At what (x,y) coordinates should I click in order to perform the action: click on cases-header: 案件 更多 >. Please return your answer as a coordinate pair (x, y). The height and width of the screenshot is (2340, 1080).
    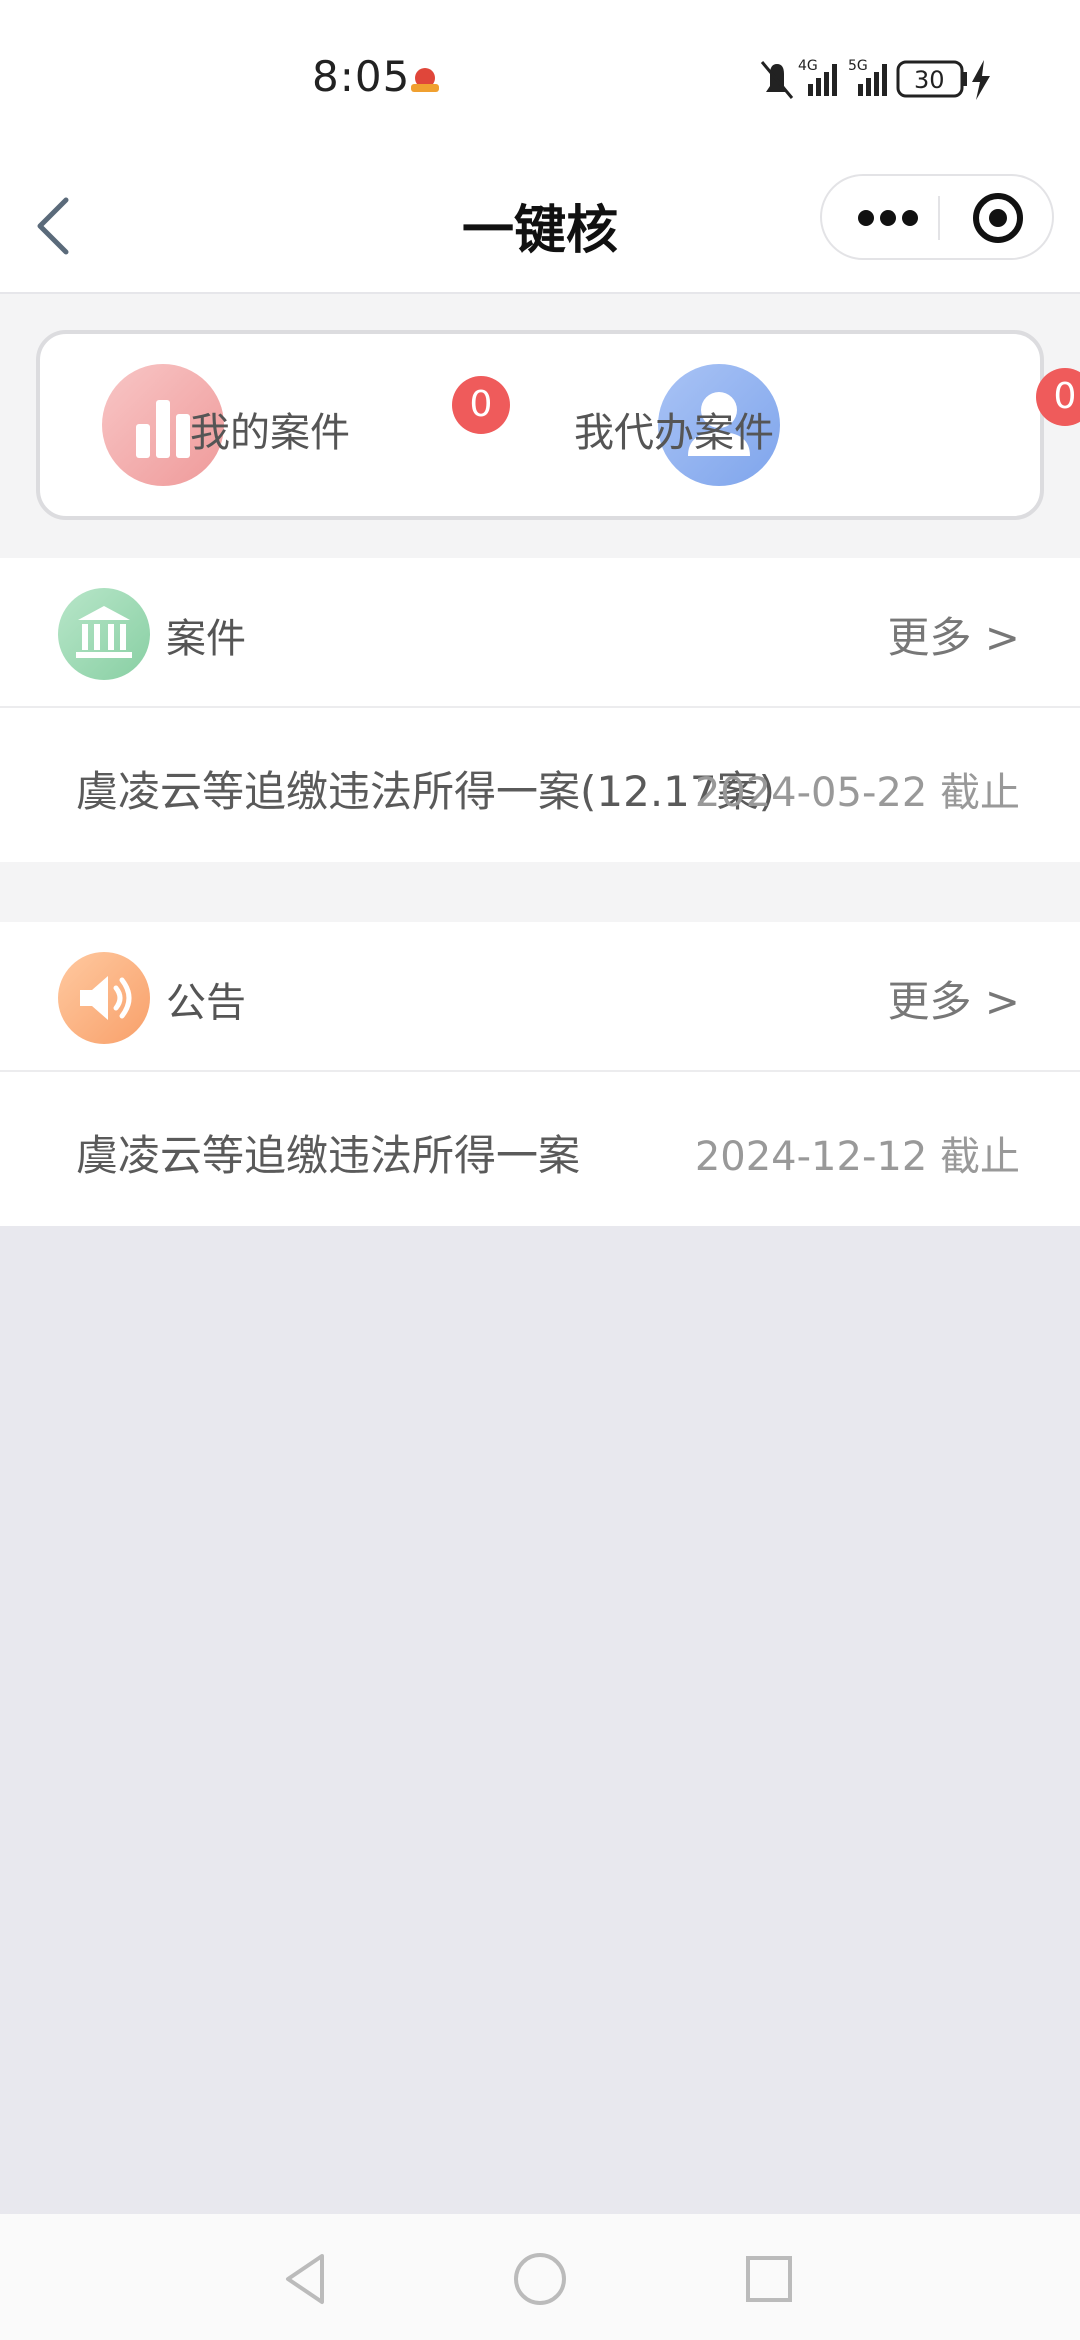
    Looking at the image, I should click on (540, 633).